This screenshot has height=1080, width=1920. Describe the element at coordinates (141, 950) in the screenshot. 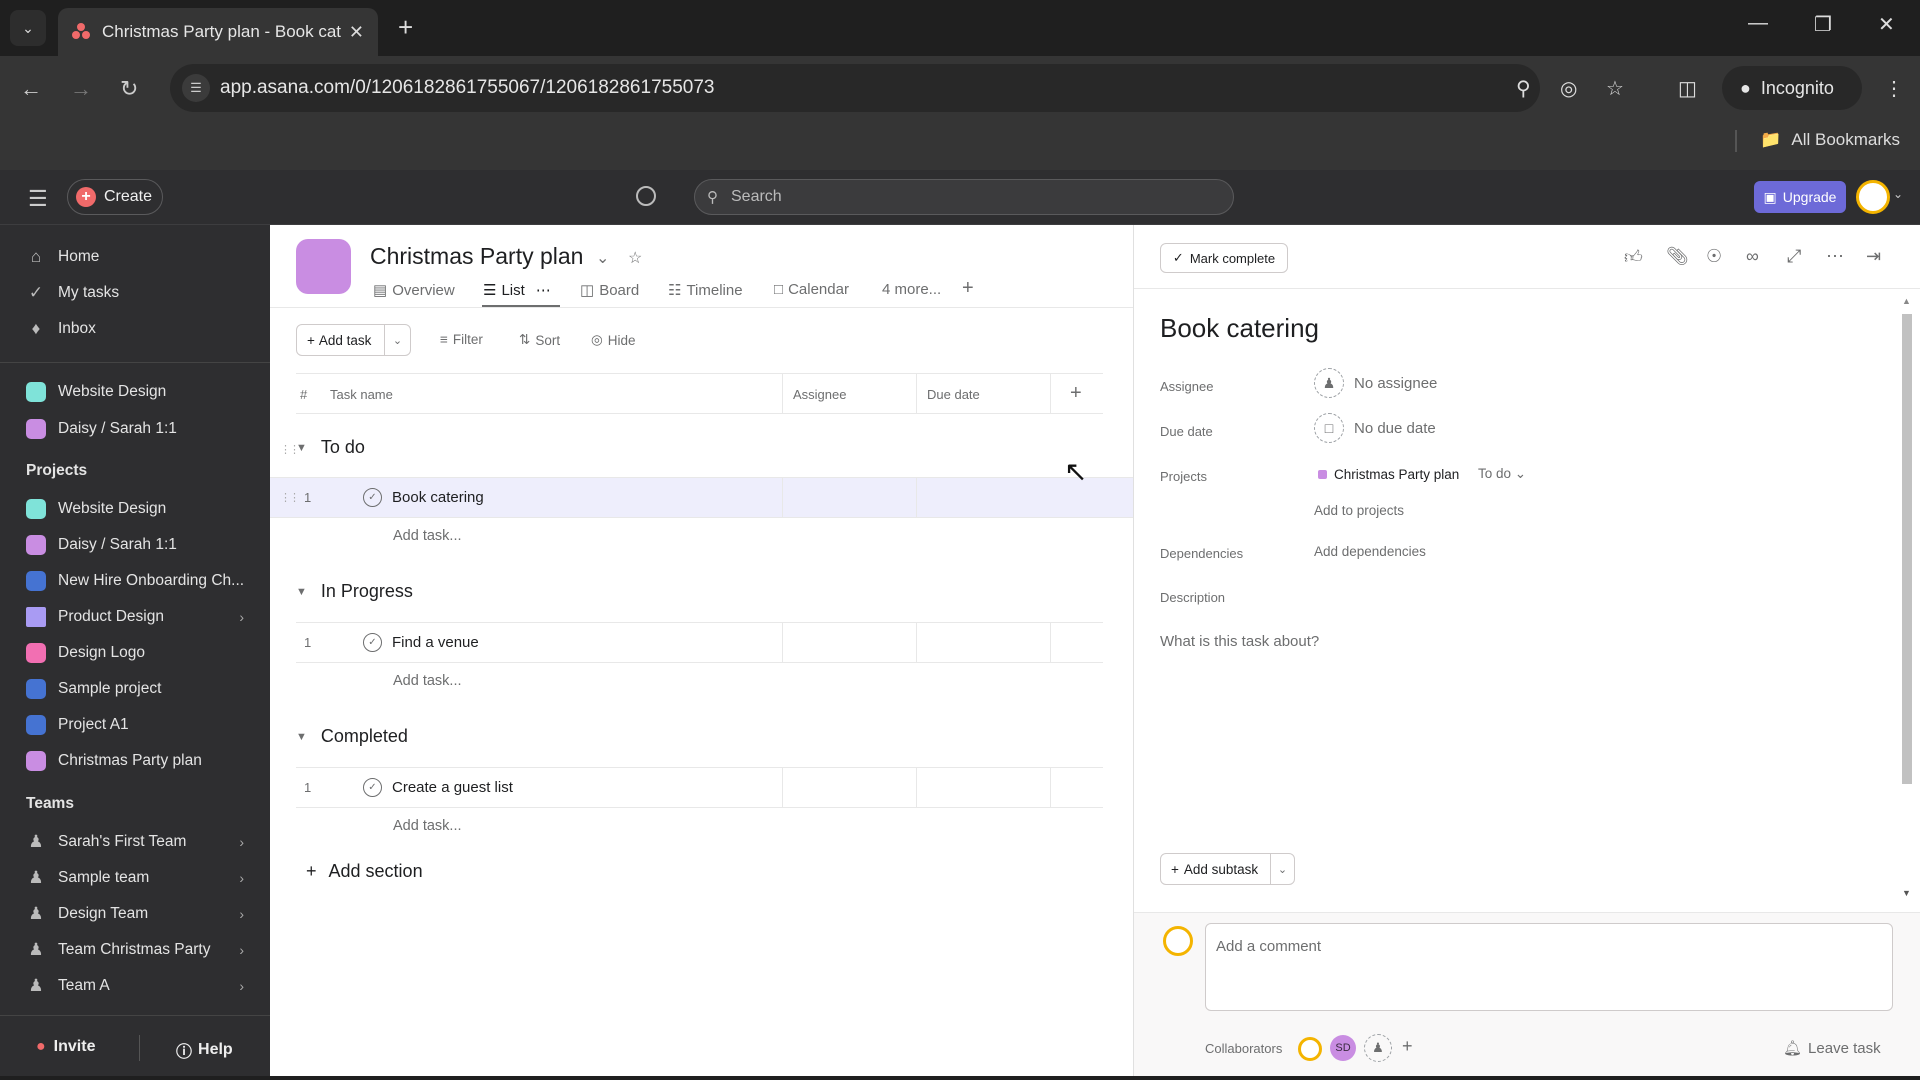

I see `sidebar-team-team-christmas-party: ♟ Team Christmas Party ›` at that location.